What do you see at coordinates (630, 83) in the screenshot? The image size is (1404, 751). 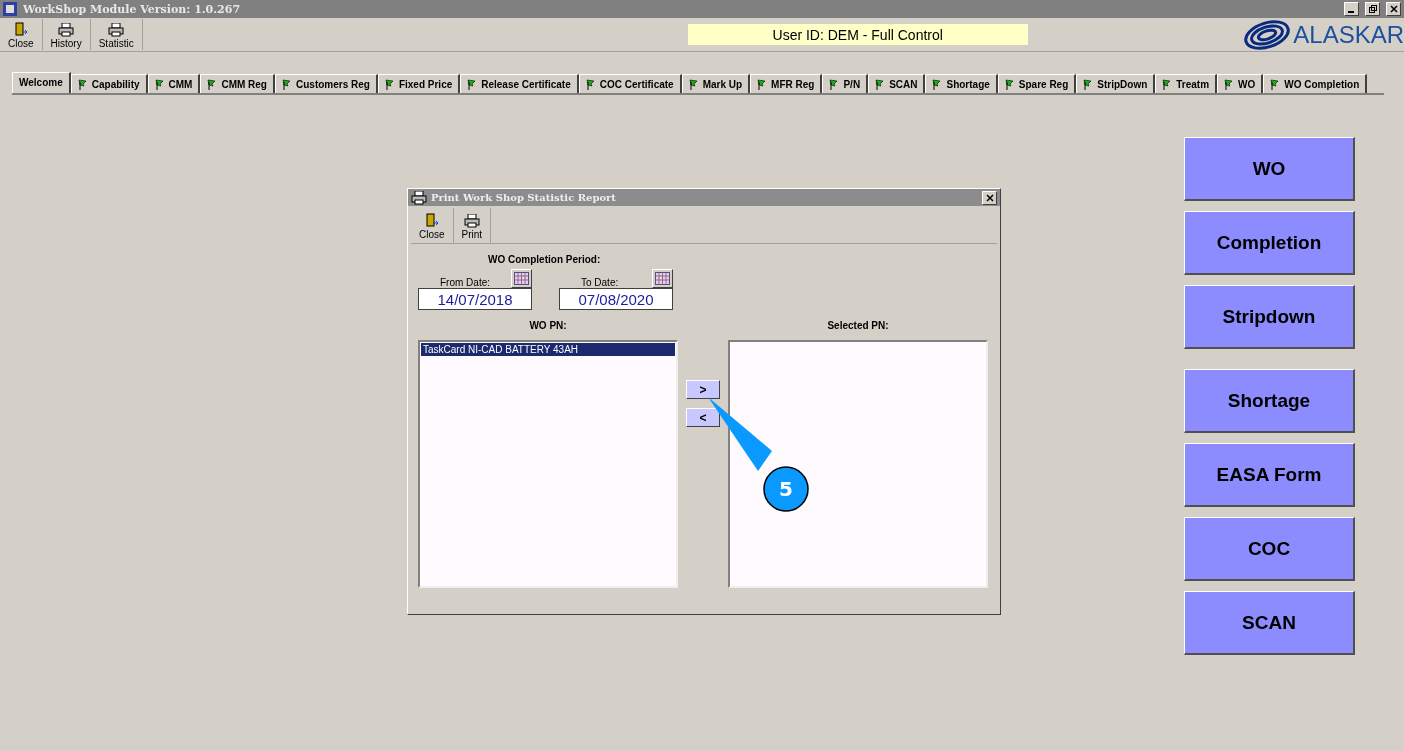 I see `tab: COC Certificate` at bounding box center [630, 83].